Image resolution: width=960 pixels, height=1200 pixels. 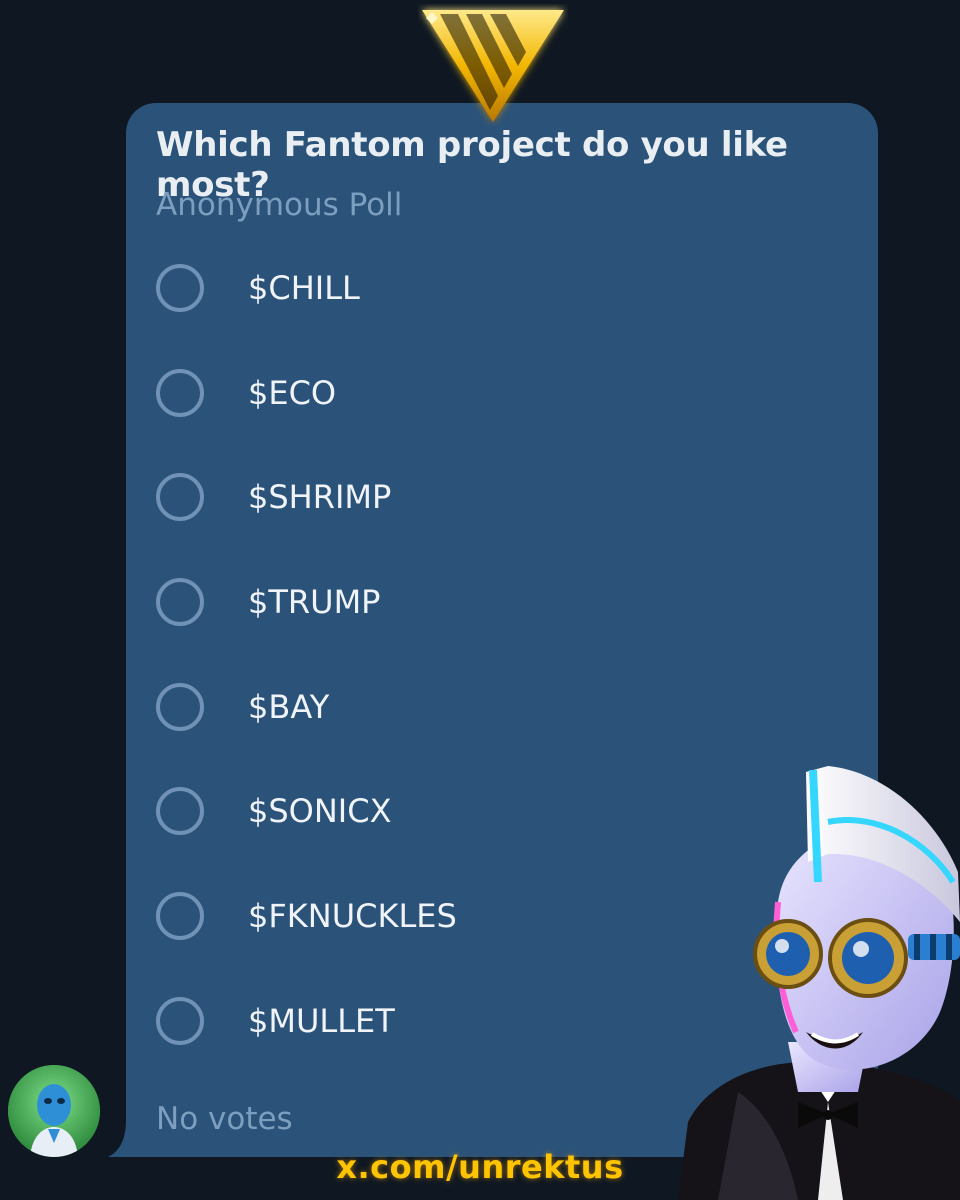 I want to click on poll-option-label: $MULLET, so click(x=321, y=1021).